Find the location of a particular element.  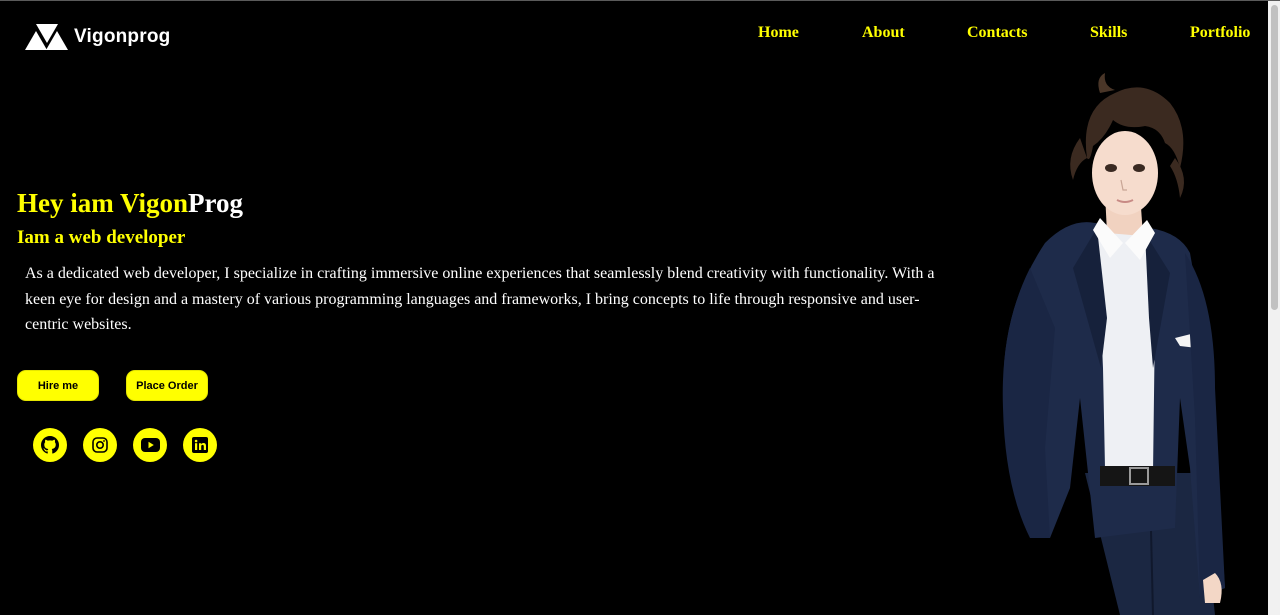

instagram-icon is located at coordinates (100, 445).